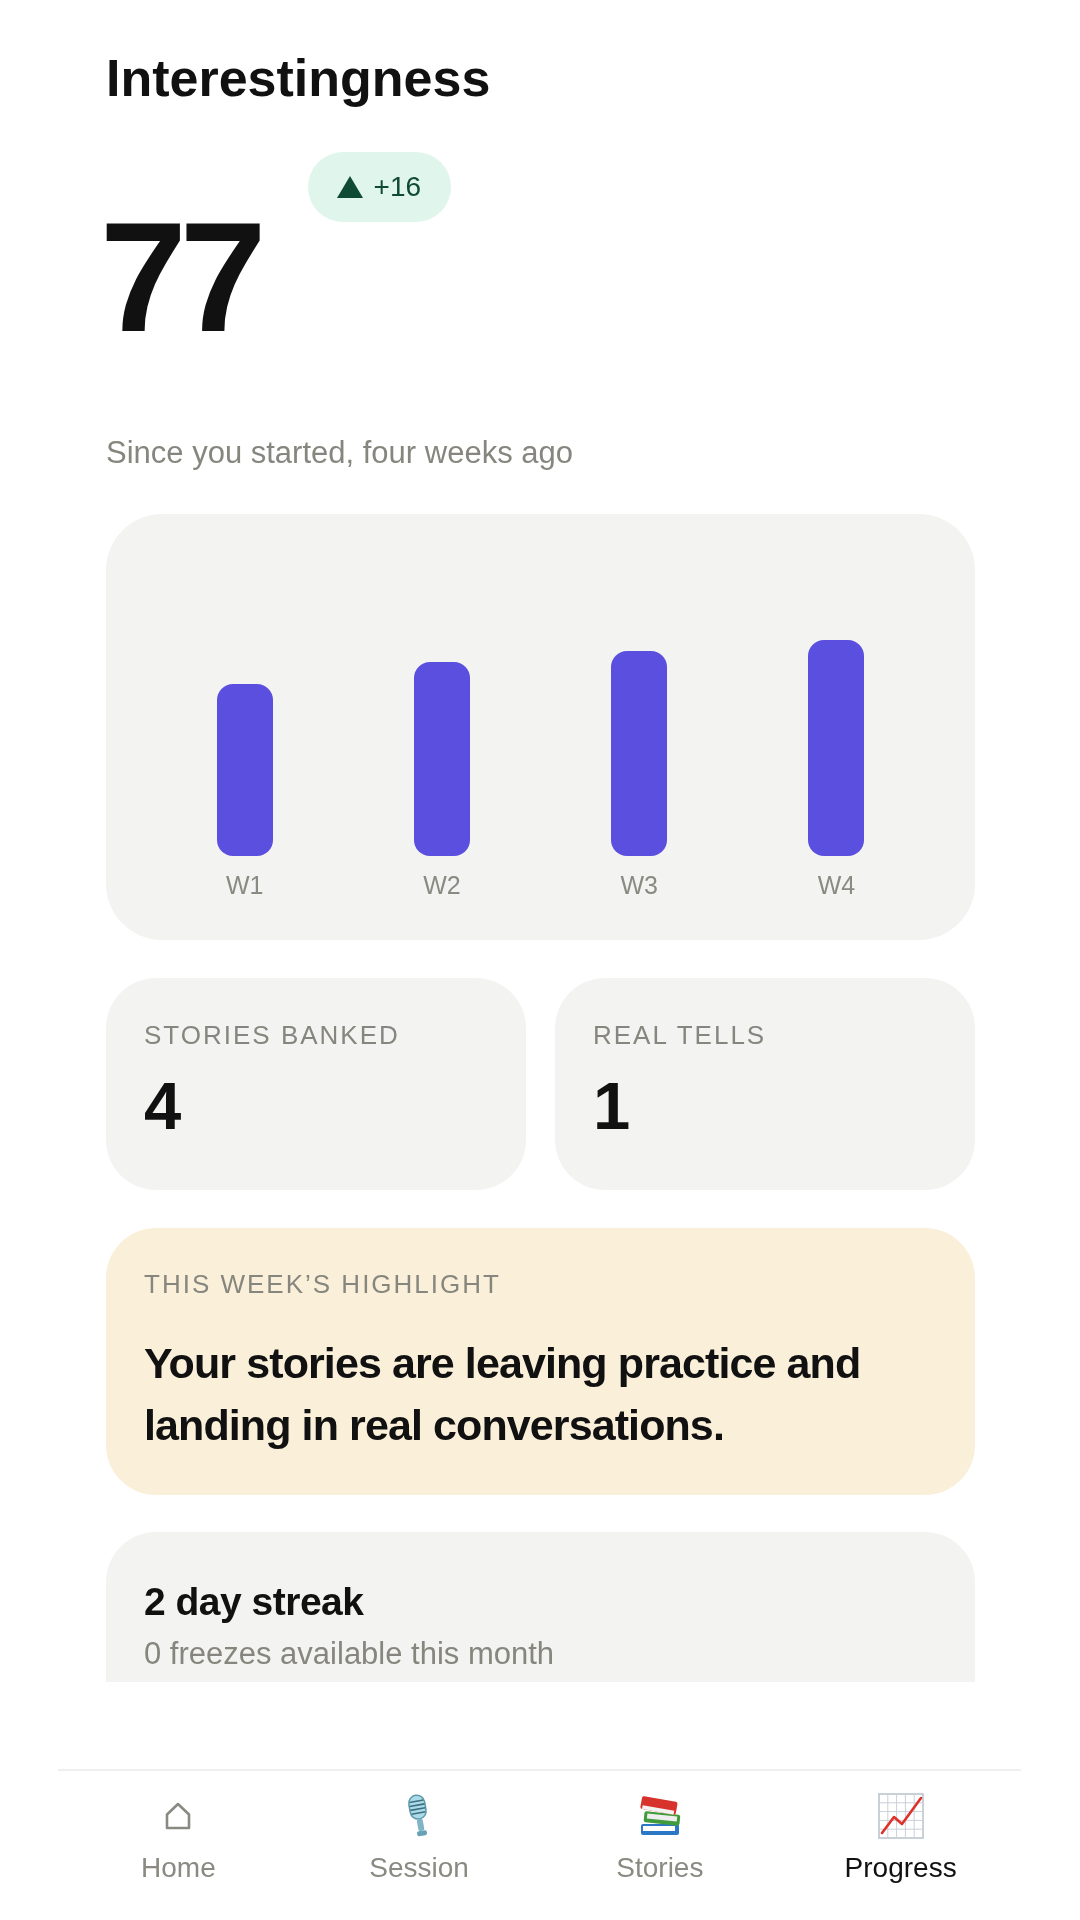 This screenshot has width=1080, height=1920. Describe the element at coordinates (180, 277) in the screenshot. I see `score-value: 77` at that location.